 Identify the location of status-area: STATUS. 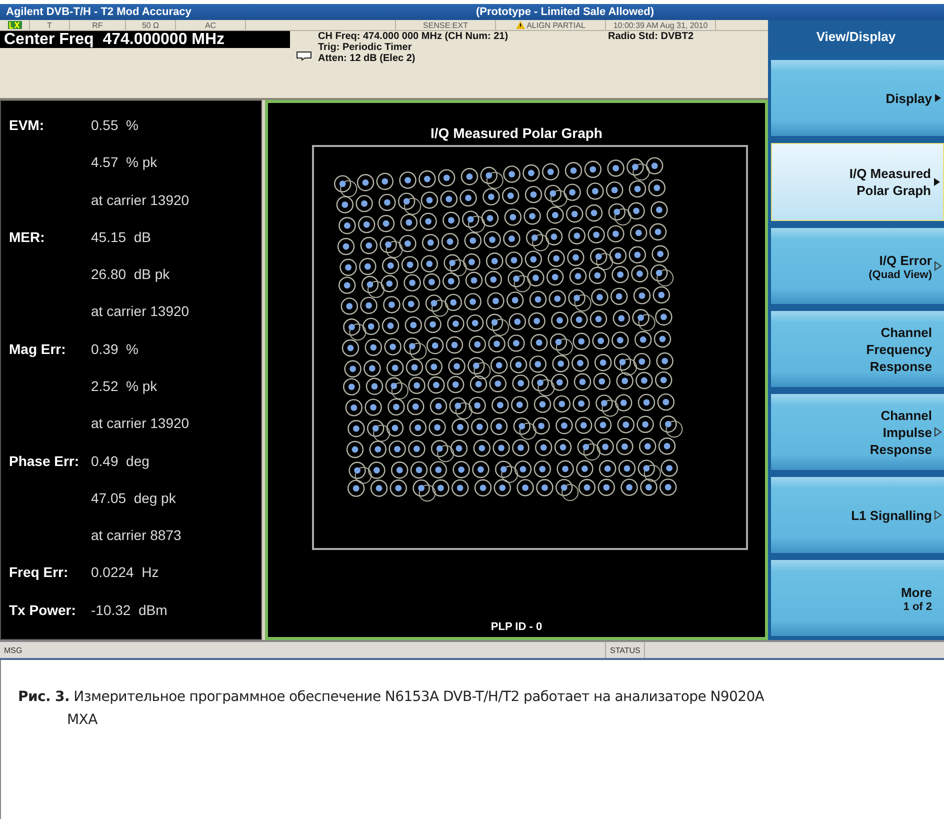
(626, 650).